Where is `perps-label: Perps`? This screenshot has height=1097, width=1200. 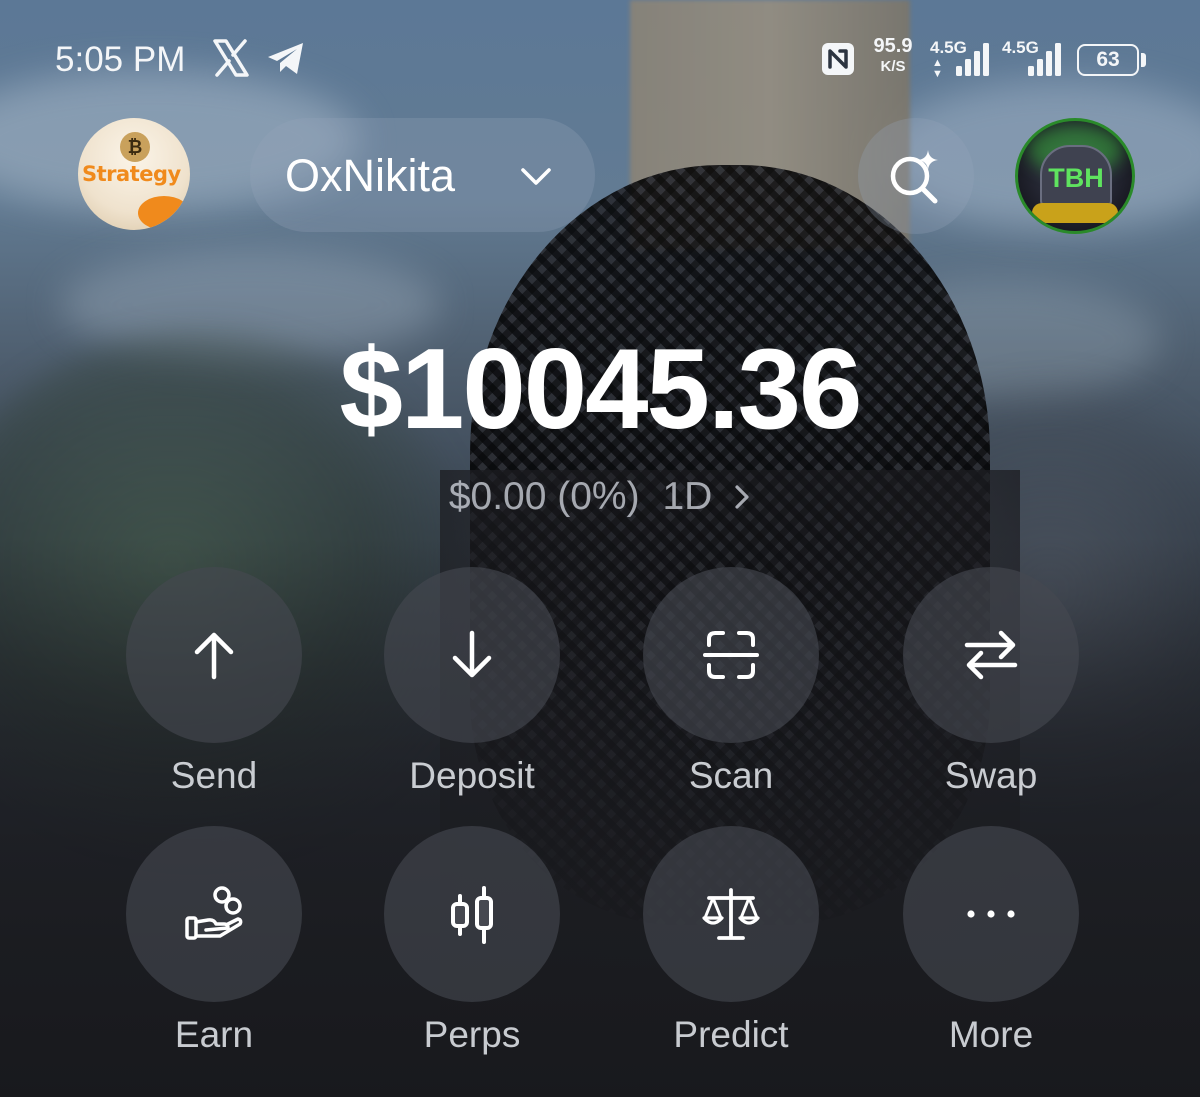 perps-label: Perps is located at coordinates (472, 1034).